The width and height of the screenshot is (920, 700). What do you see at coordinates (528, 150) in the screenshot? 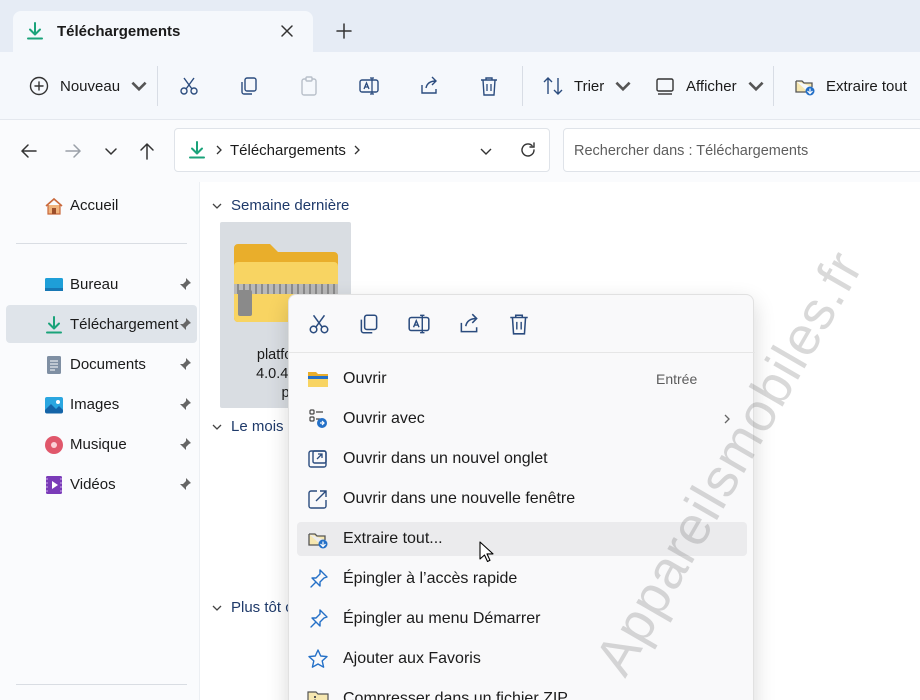
I see `refresh-icon` at bounding box center [528, 150].